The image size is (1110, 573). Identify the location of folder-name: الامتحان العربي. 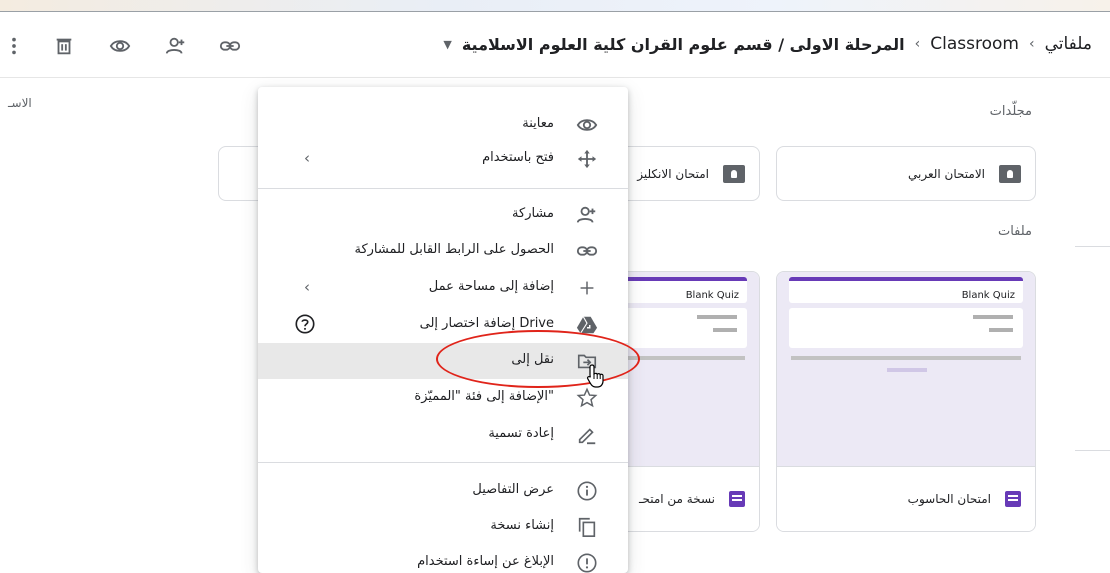
(946, 173).